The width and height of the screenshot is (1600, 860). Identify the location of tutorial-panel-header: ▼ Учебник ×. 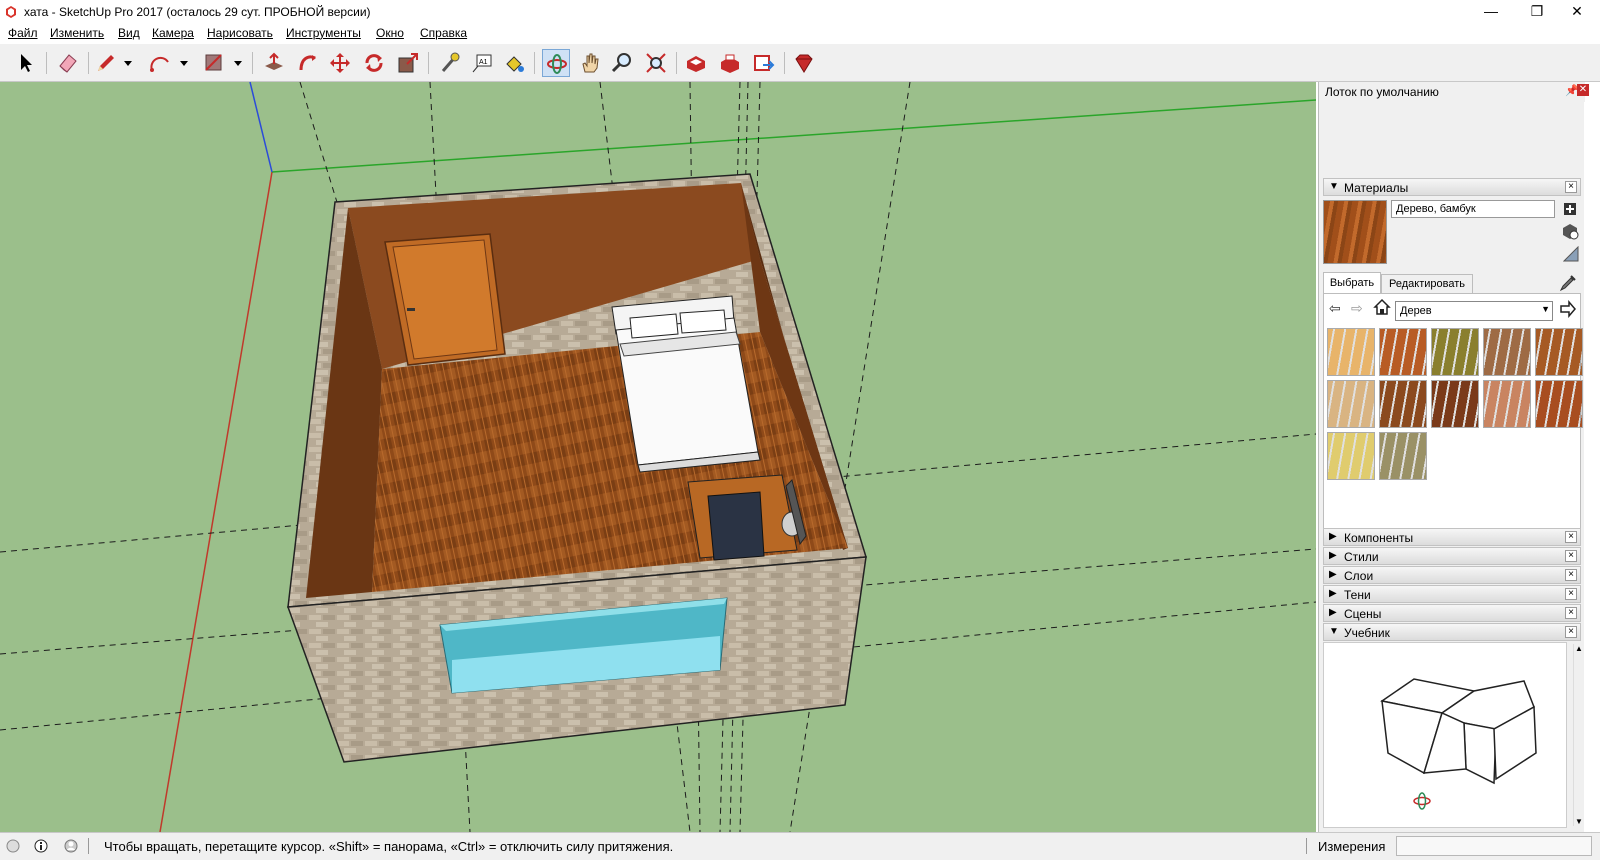
(1452, 632).